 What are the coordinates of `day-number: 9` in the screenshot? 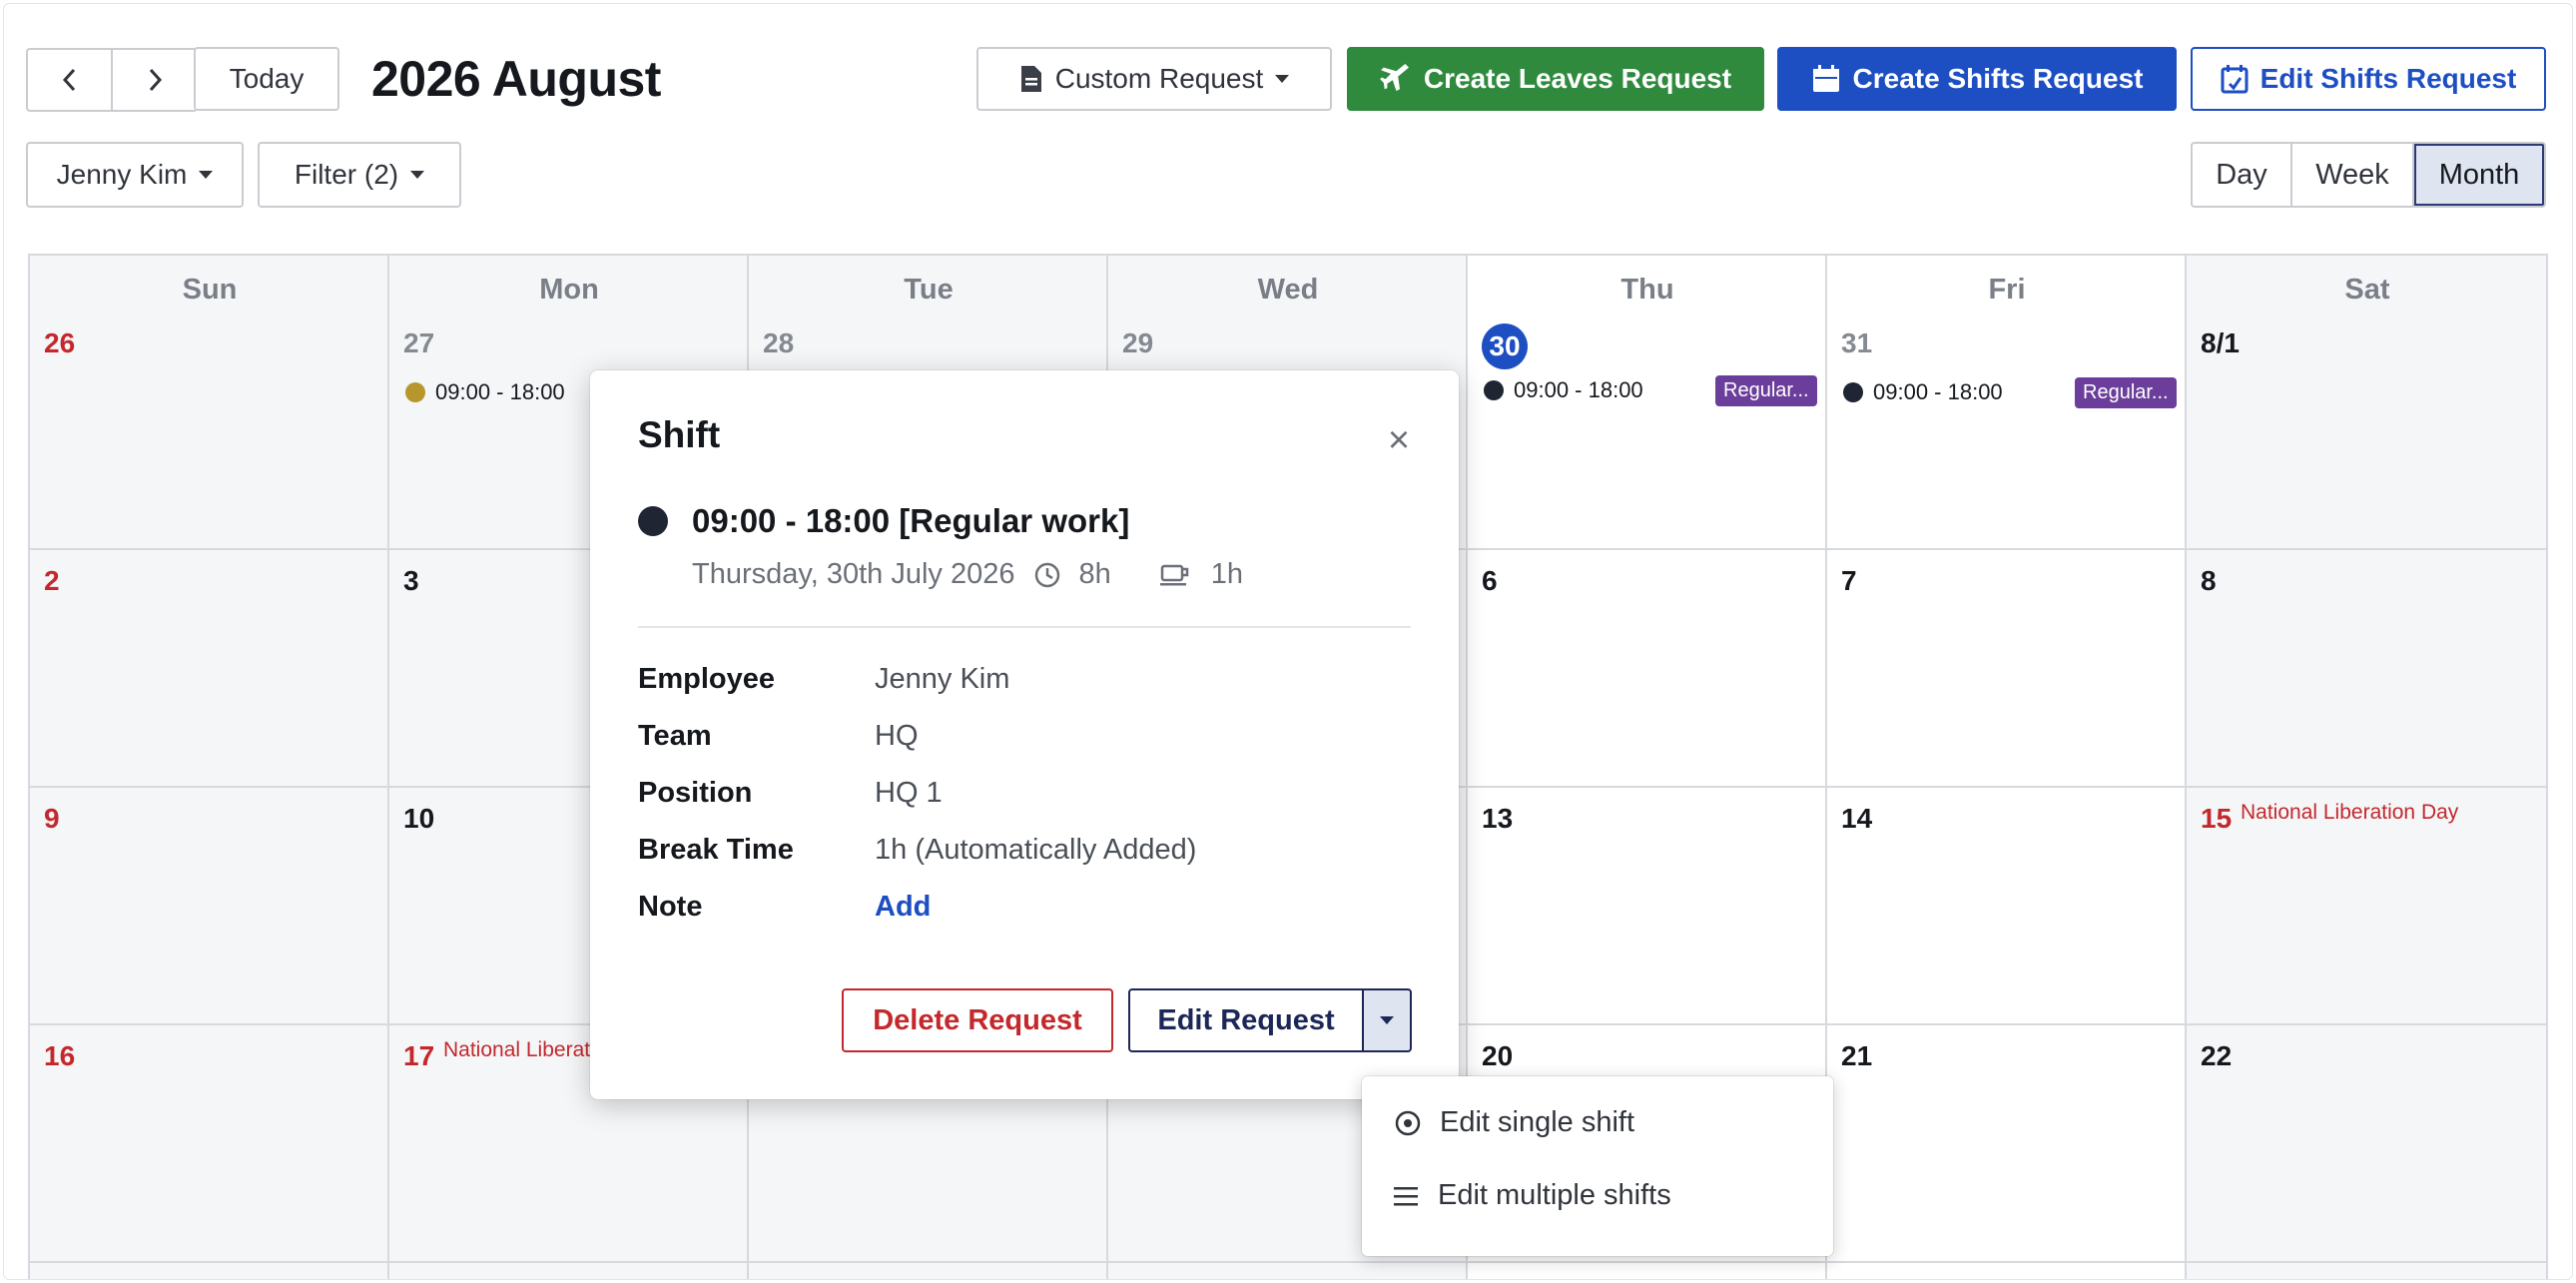 It's located at (52, 819).